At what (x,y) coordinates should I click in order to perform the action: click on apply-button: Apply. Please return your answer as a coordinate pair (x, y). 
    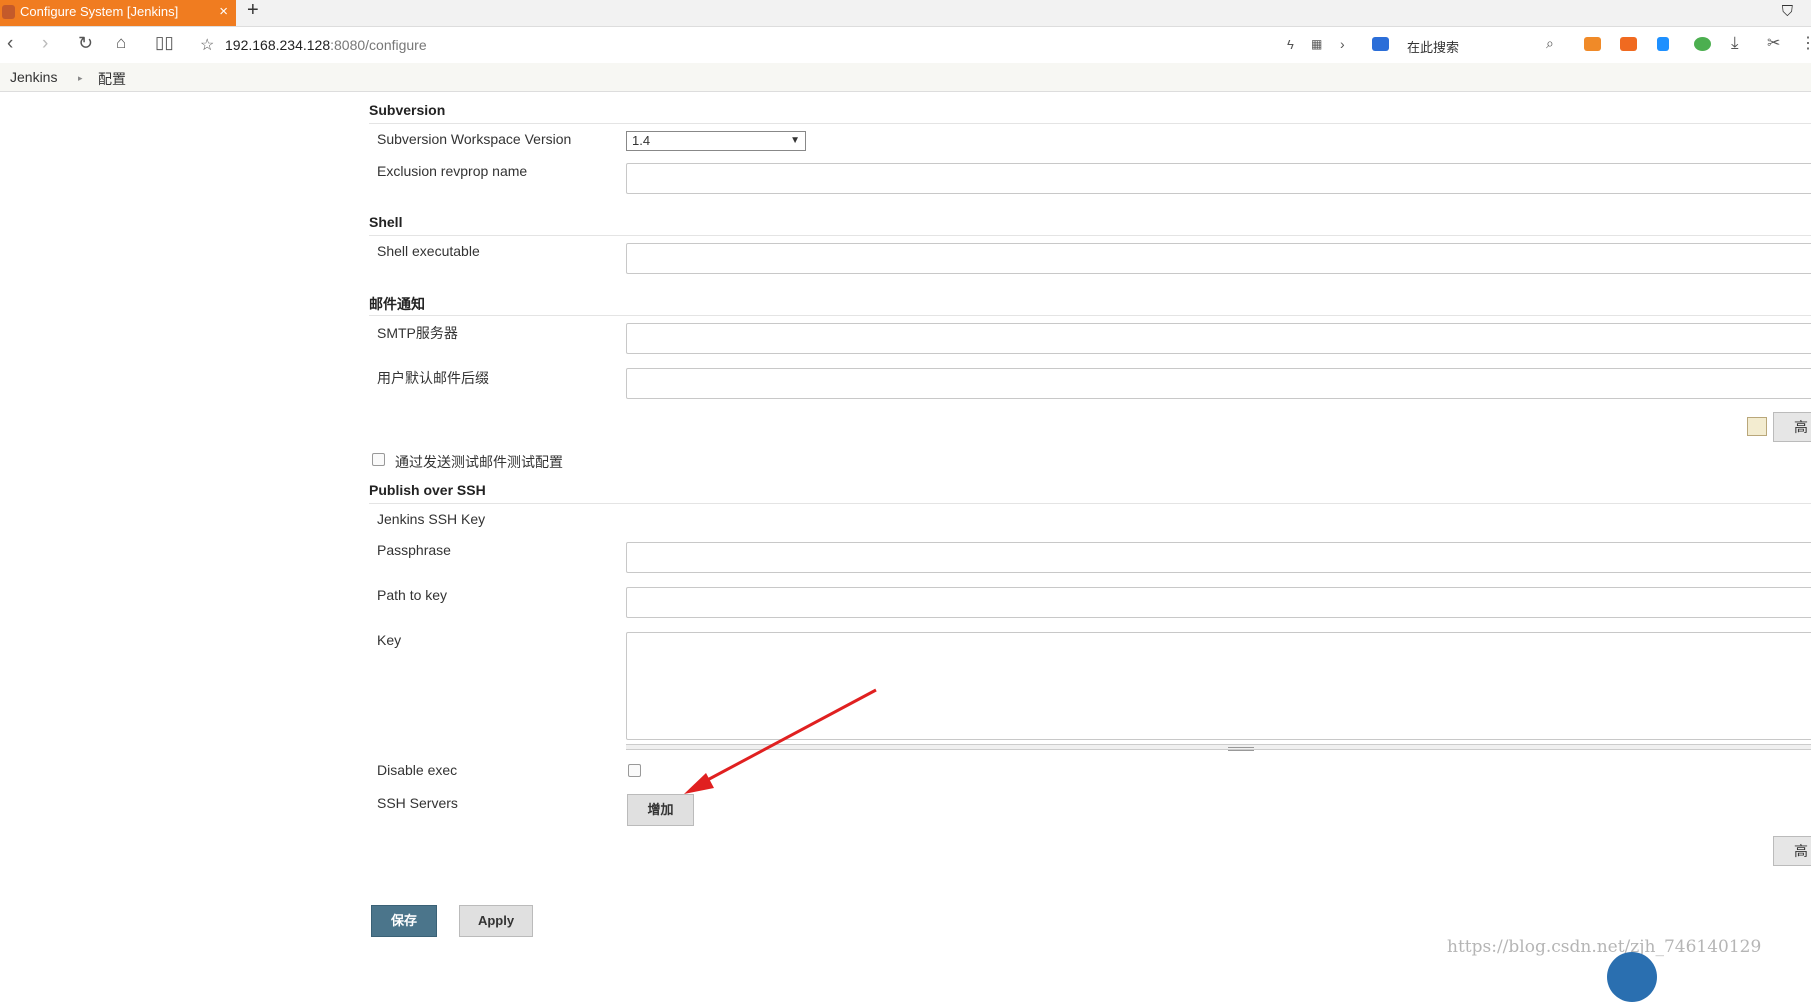
    Looking at the image, I should click on (496, 921).